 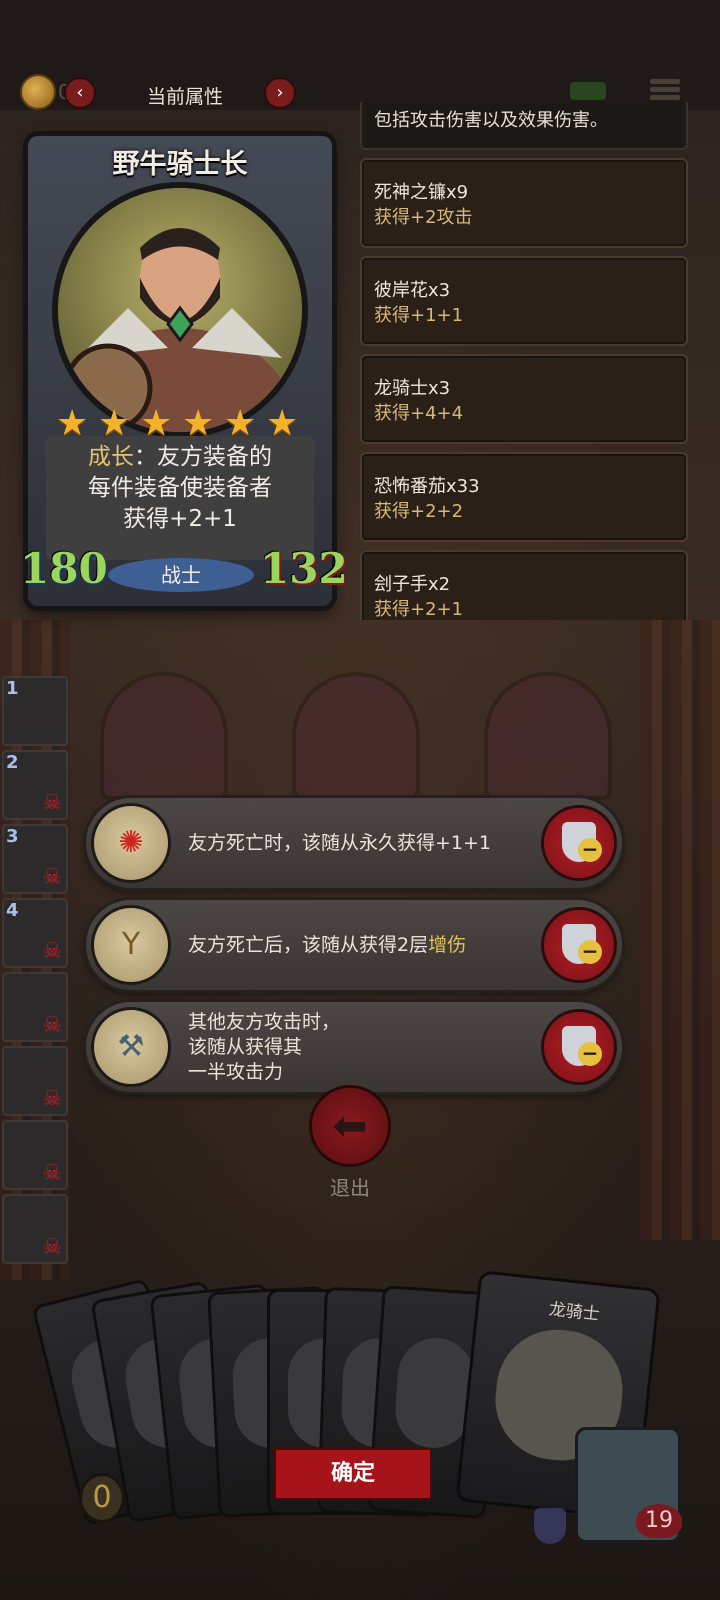 I want to click on effect-gain: 获得+2+2, so click(x=419, y=511).